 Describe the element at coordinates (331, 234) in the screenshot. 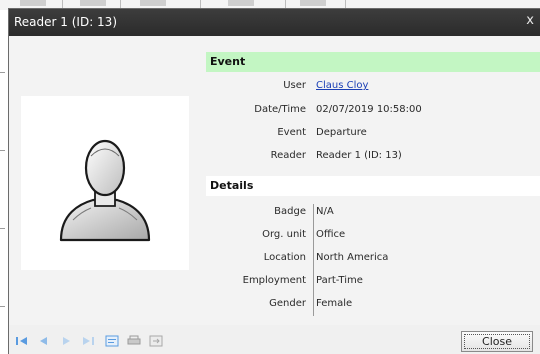

I see `field-value: Office` at that location.